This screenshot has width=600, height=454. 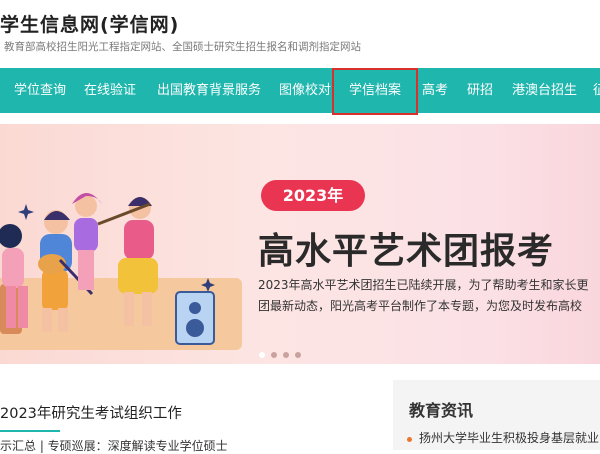 What do you see at coordinates (423, 285) in the screenshot?
I see `banner-description-line1: 2023年高水平艺术团招生已陆续开展，为了帮助考生和家长更` at bounding box center [423, 285].